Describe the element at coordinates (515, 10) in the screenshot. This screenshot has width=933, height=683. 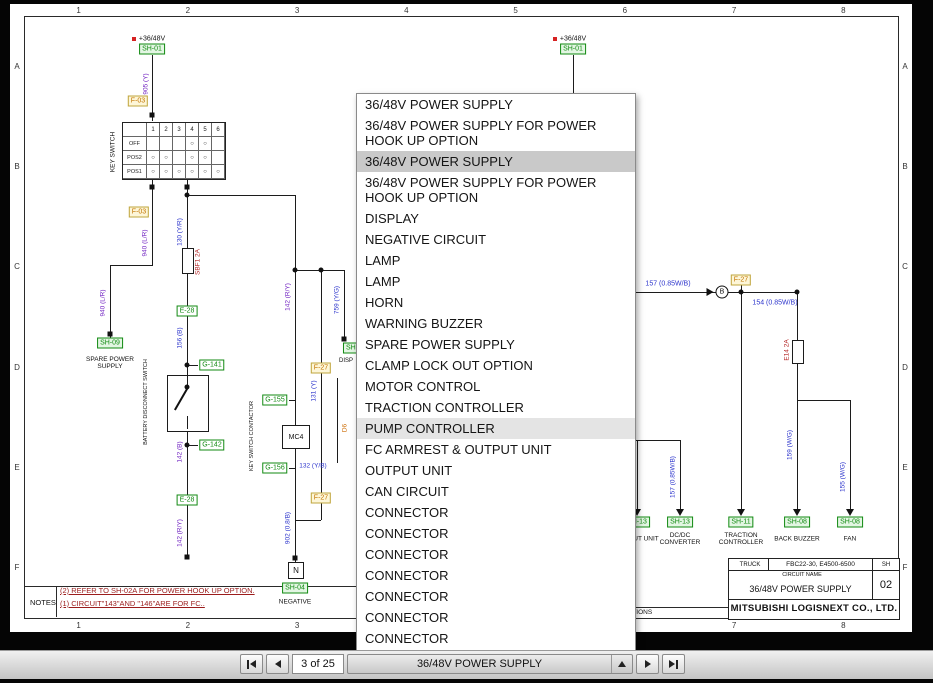
I see `zone-column-label: 5` at that location.